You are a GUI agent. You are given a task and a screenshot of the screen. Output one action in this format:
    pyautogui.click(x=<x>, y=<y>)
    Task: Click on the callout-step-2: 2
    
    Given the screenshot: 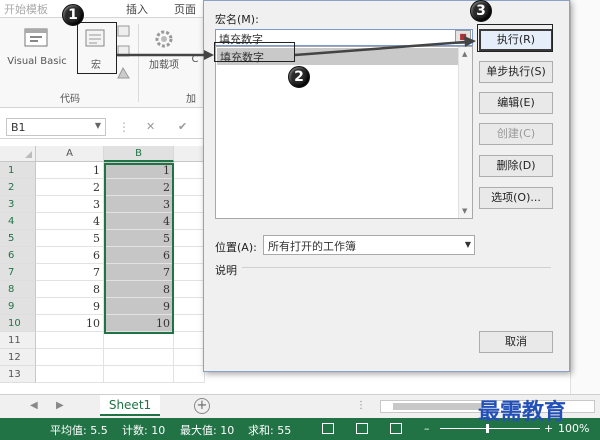 What is the action you would take?
    pyautogui.click(x=299, y=77)
    